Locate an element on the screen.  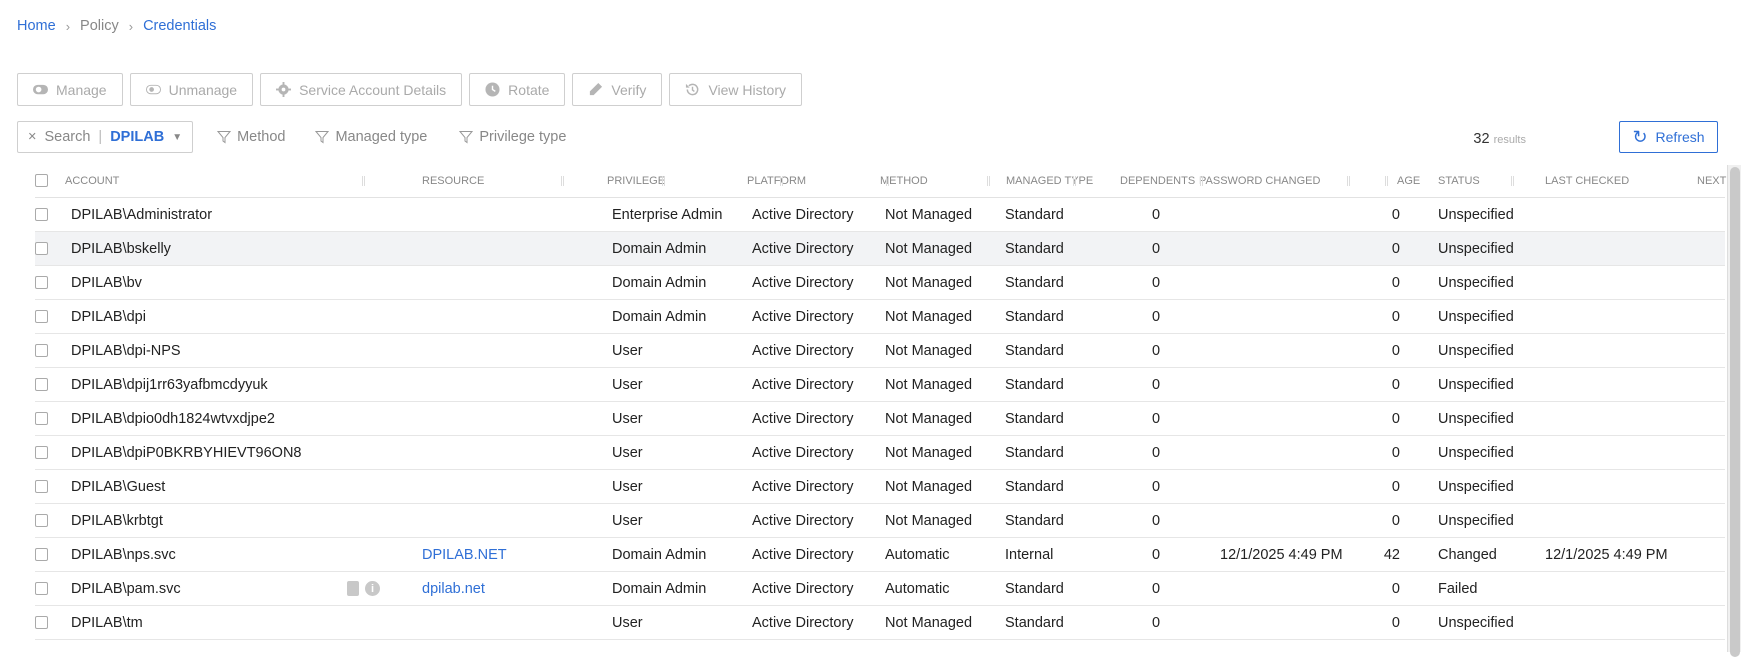
cell-status: Changed is located at coordinates (1467, 554).